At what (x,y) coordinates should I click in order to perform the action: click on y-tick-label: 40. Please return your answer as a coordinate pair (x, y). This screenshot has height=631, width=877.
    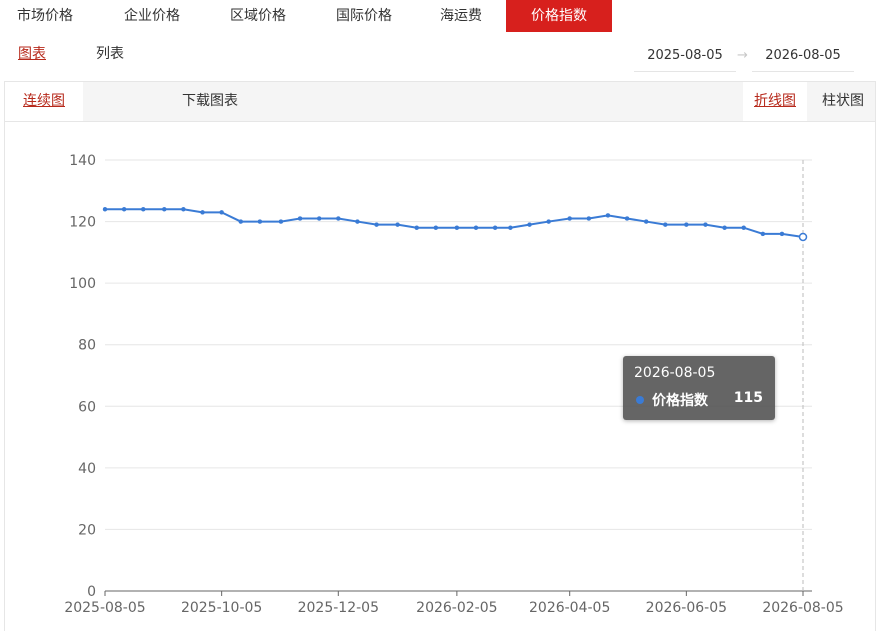
    Looking at the image, I should click on (87, 469).